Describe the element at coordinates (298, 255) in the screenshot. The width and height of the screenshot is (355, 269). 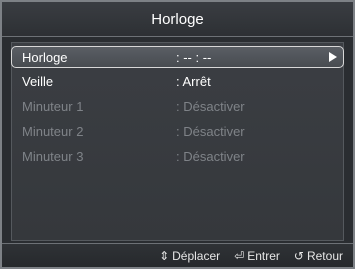
I see `return-icon: ↺` at that location.